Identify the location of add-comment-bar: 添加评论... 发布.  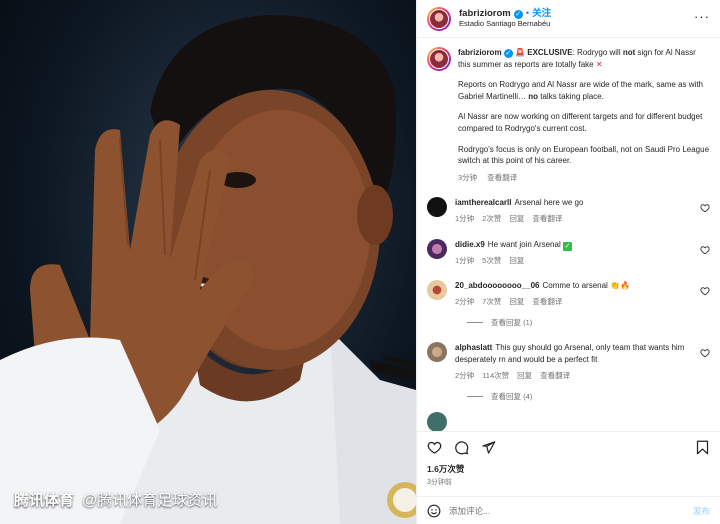
(568, 510).